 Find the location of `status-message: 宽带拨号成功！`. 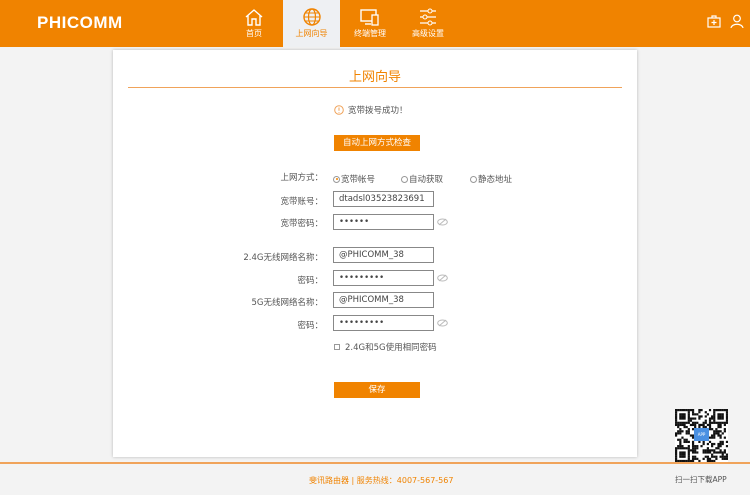

status-message: 宽带拨号成功！ is located at coordinates (371, 110).